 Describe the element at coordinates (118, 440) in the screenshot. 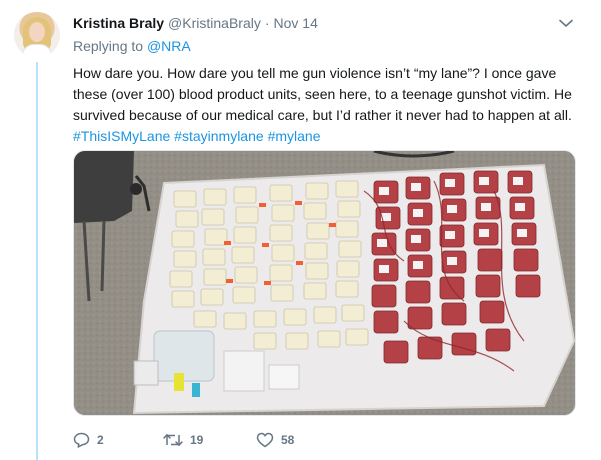

I see `reply-button: 2` at that location.